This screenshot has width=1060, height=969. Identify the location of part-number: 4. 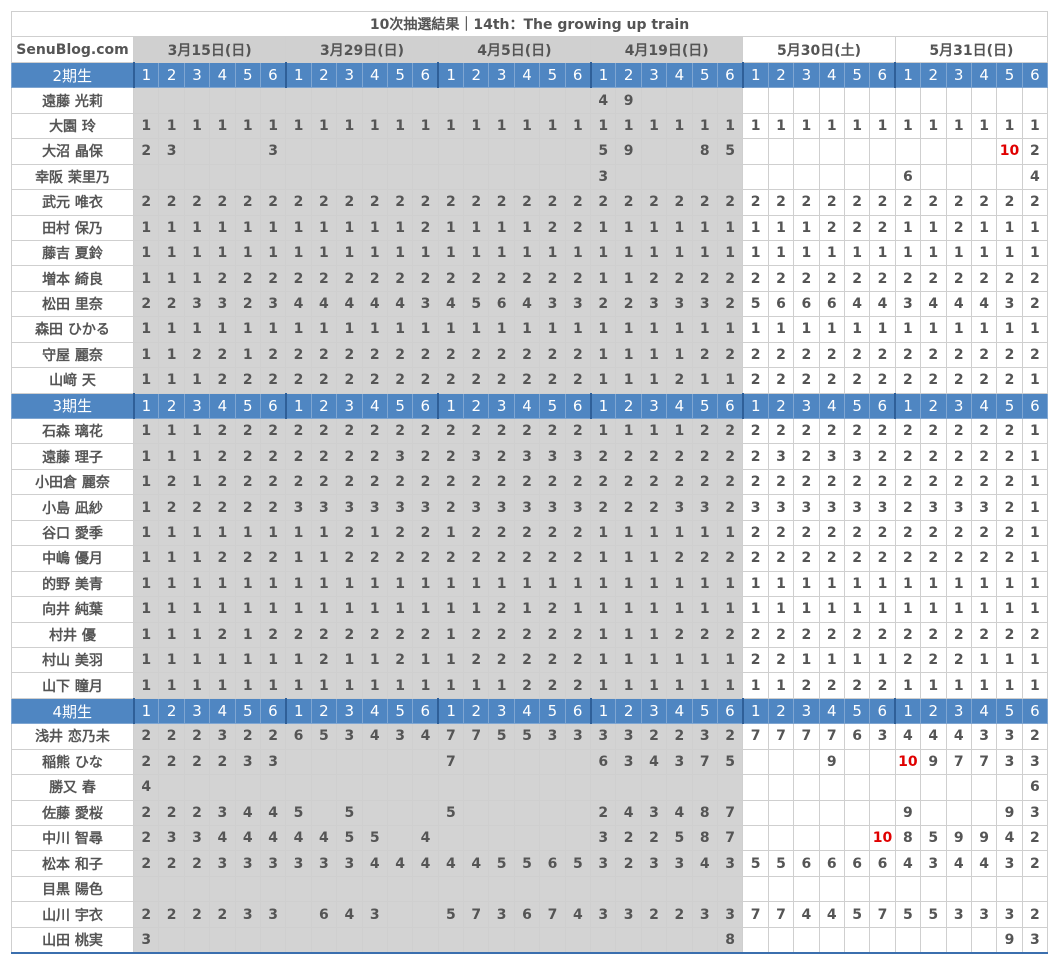
(374, 406).